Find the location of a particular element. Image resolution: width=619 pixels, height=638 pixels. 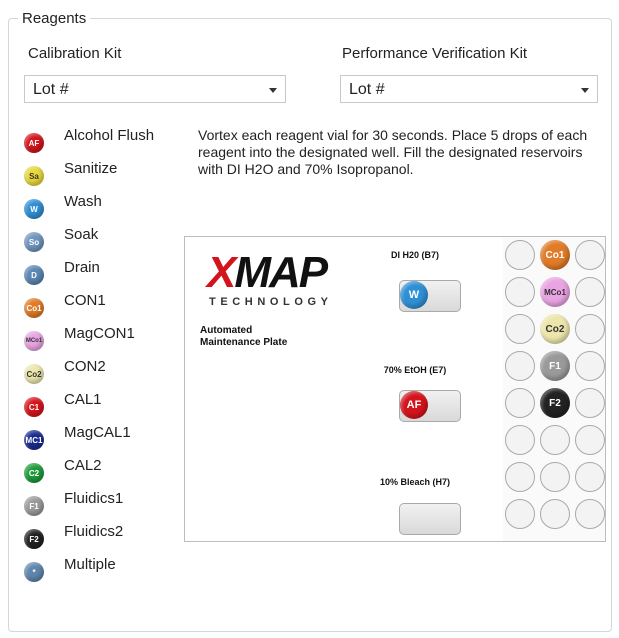

well-badge: F1 is located at coordinates (555, 366).